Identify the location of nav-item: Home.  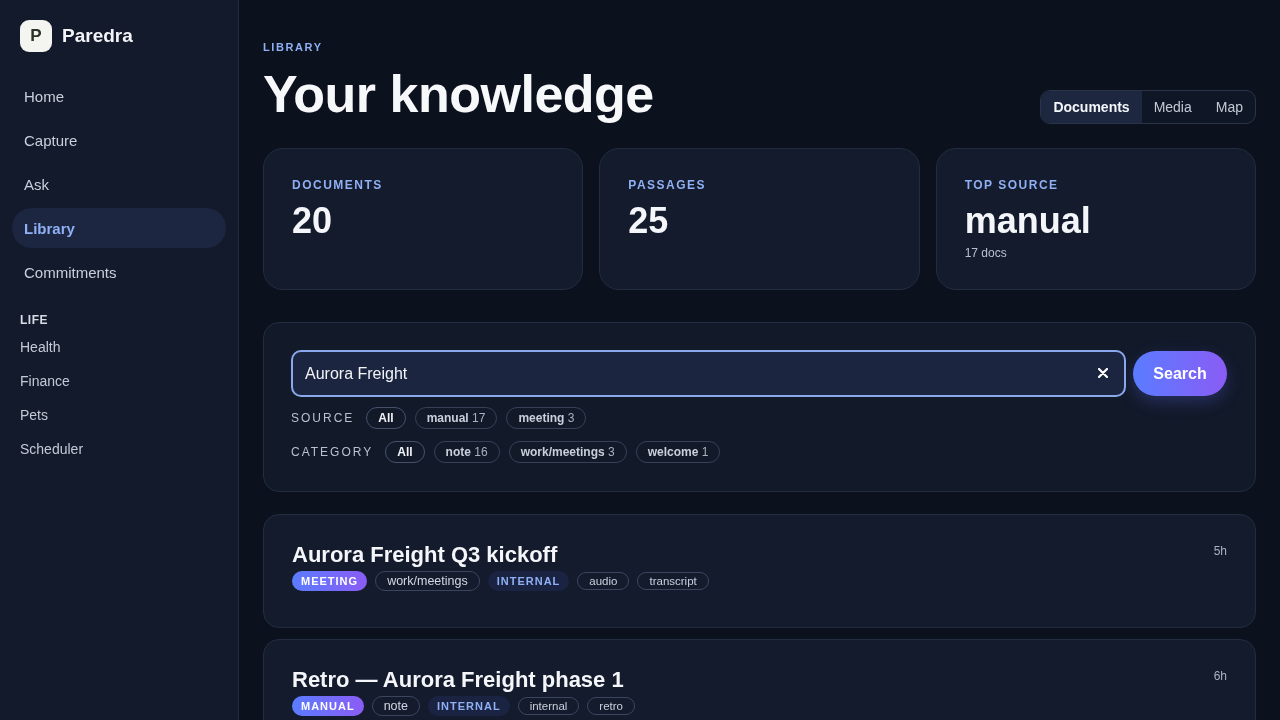
(119, 96).